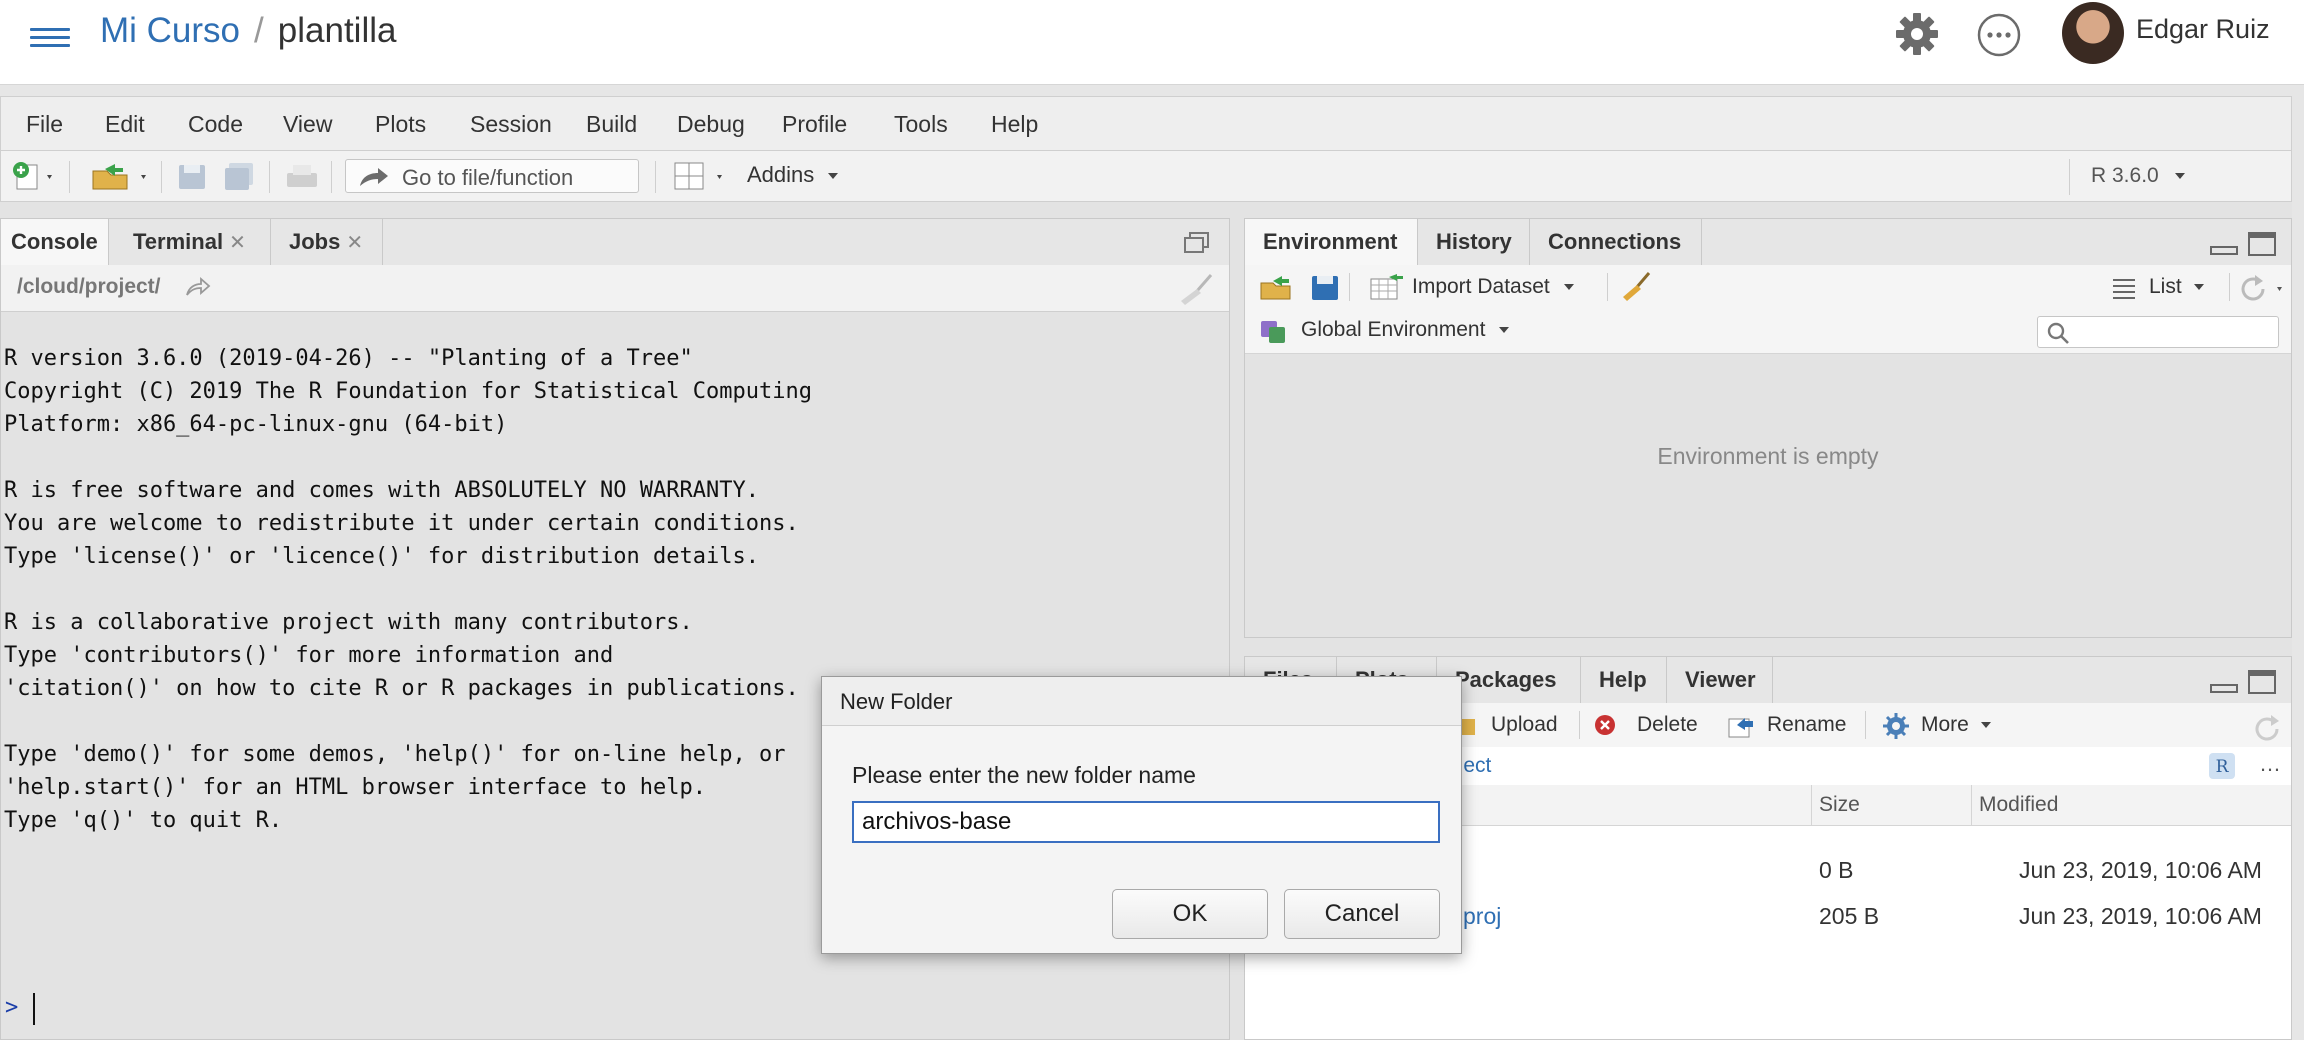 The width and height of the screenshot is (2304, 1040). I want to click on rename-icon, so click(1742, 726).